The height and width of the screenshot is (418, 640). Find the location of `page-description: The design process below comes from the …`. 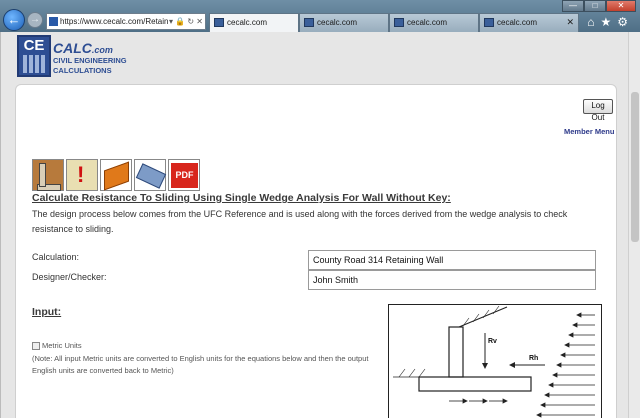

page-description: The design process below comes from the … is located at coordinates (300, 221).